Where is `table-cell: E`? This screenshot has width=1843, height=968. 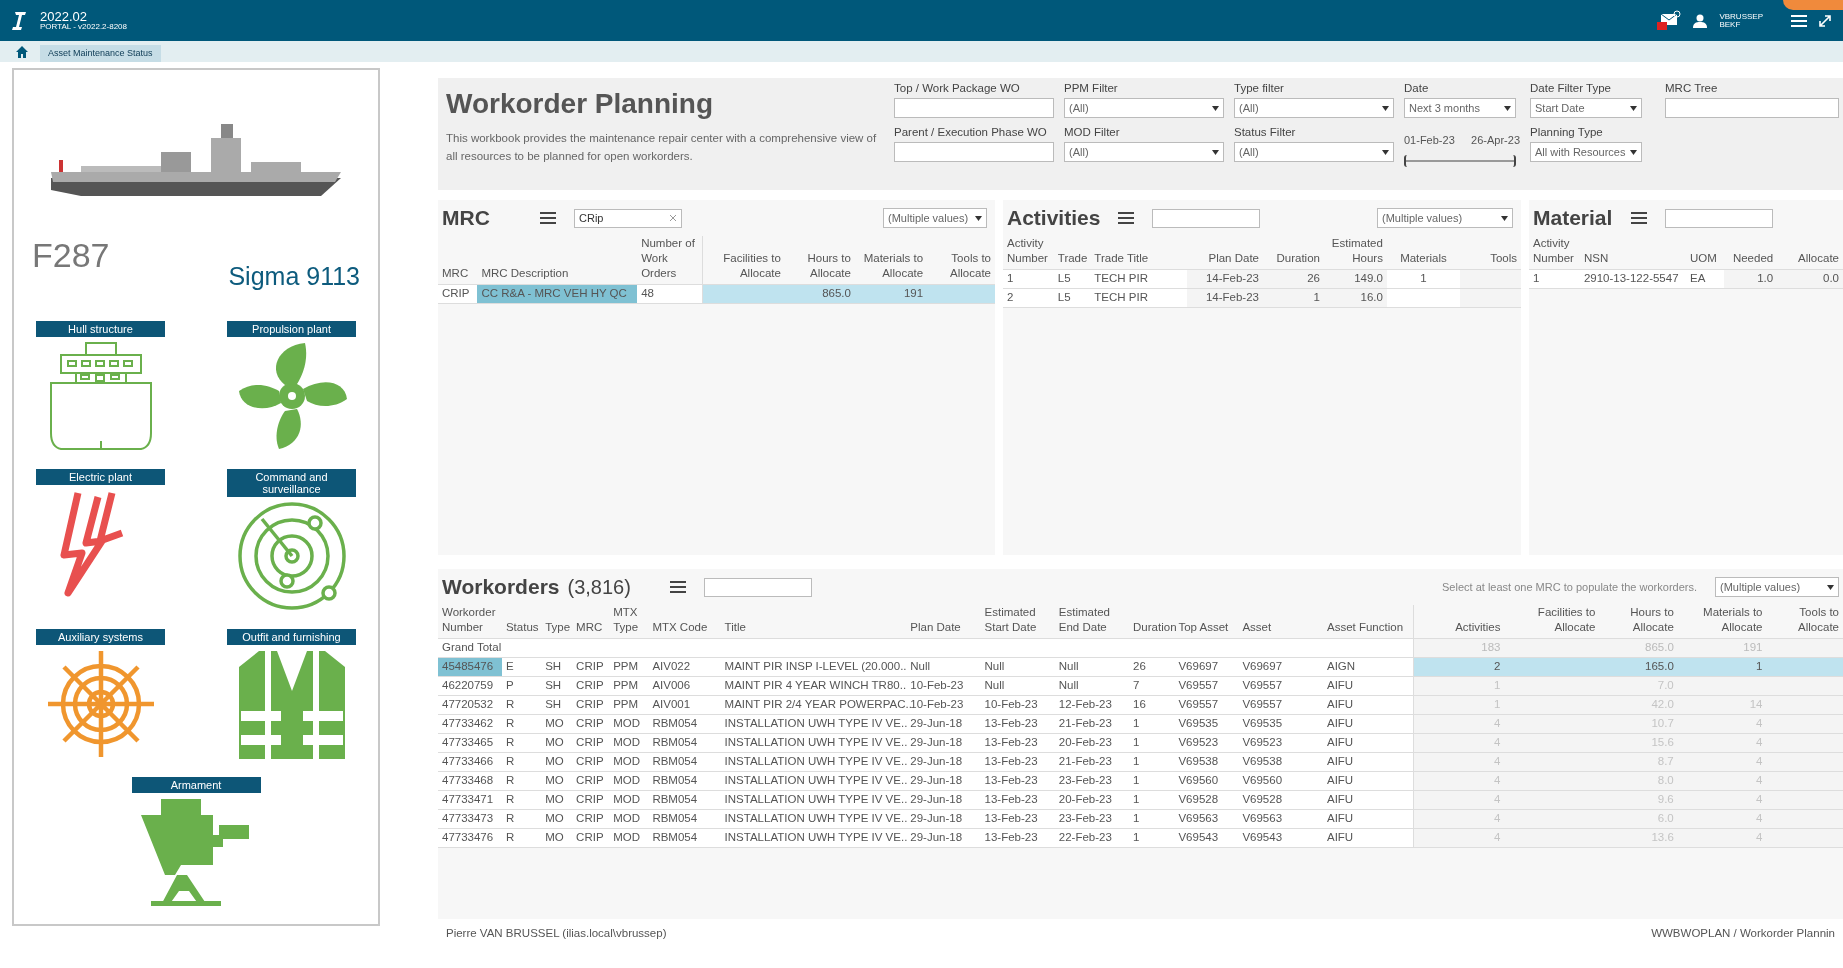 table-cell: E is located at coordinates (521, 667).